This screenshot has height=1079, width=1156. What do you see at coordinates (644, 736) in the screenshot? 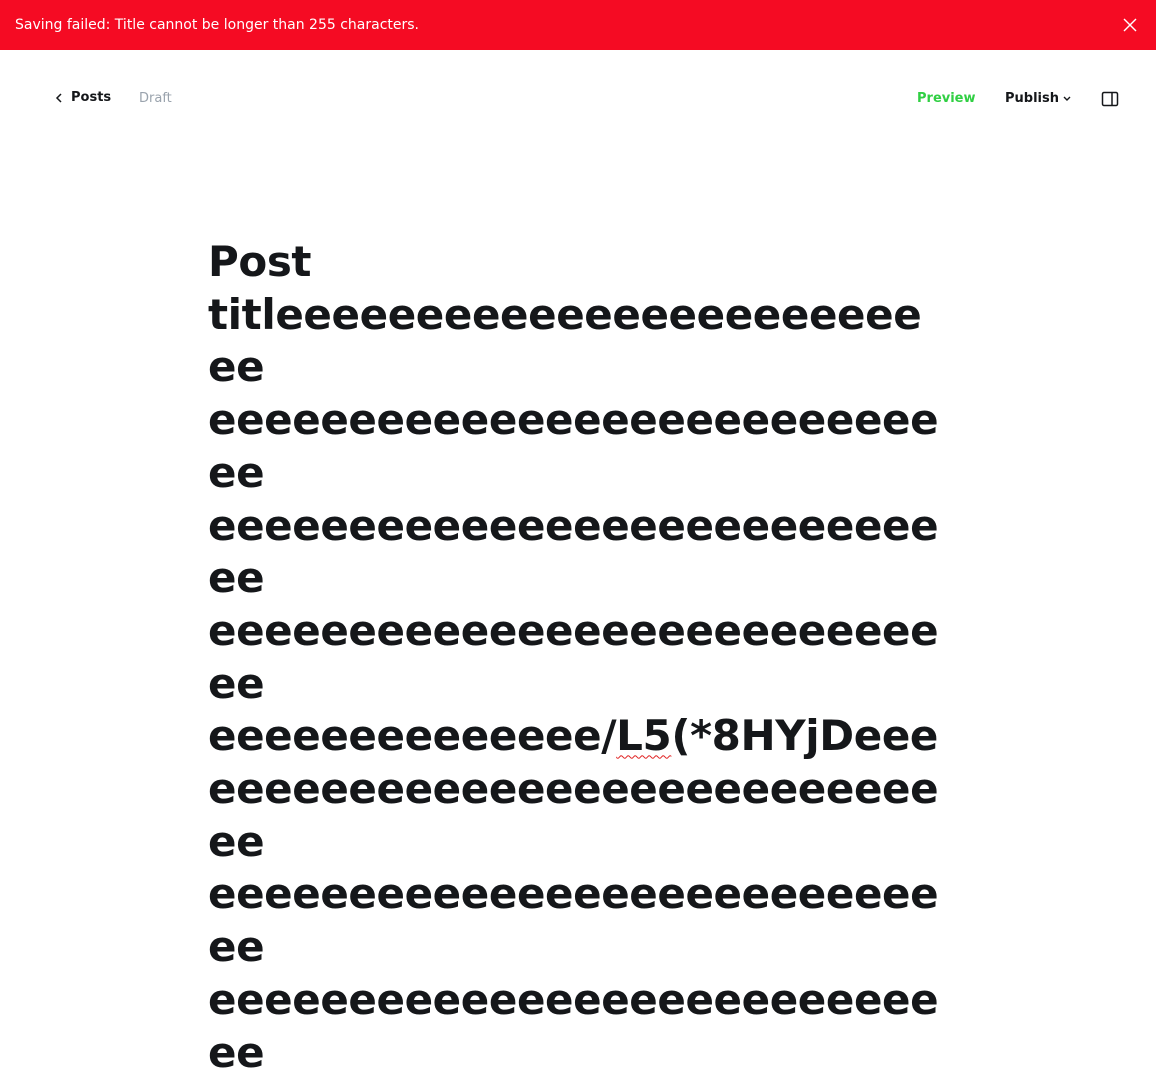
I see `spellcheck-misspelled: L5` at bounding box center [644, 736].